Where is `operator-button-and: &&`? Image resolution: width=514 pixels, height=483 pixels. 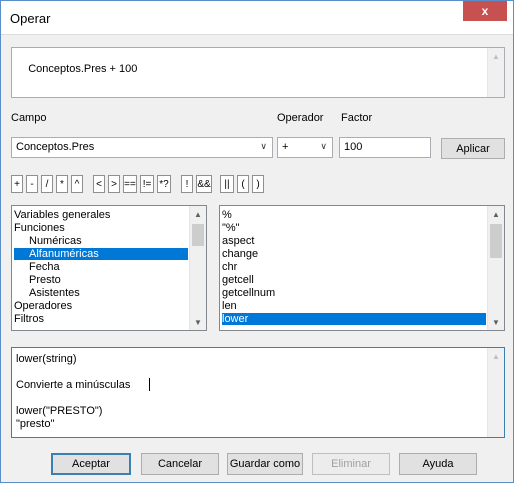
operator-button-and: && is located at coordinates (204, 184).